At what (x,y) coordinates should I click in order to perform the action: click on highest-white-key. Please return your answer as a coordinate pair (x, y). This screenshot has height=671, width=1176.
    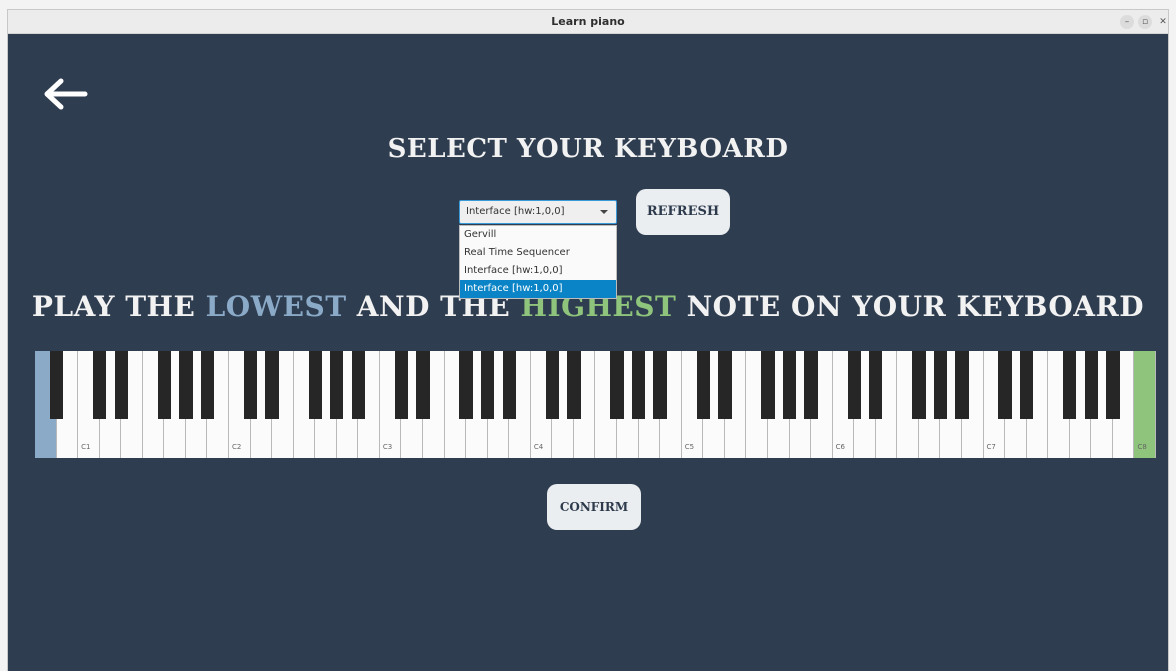
    Looking at the image, I should click on (1145, 404).